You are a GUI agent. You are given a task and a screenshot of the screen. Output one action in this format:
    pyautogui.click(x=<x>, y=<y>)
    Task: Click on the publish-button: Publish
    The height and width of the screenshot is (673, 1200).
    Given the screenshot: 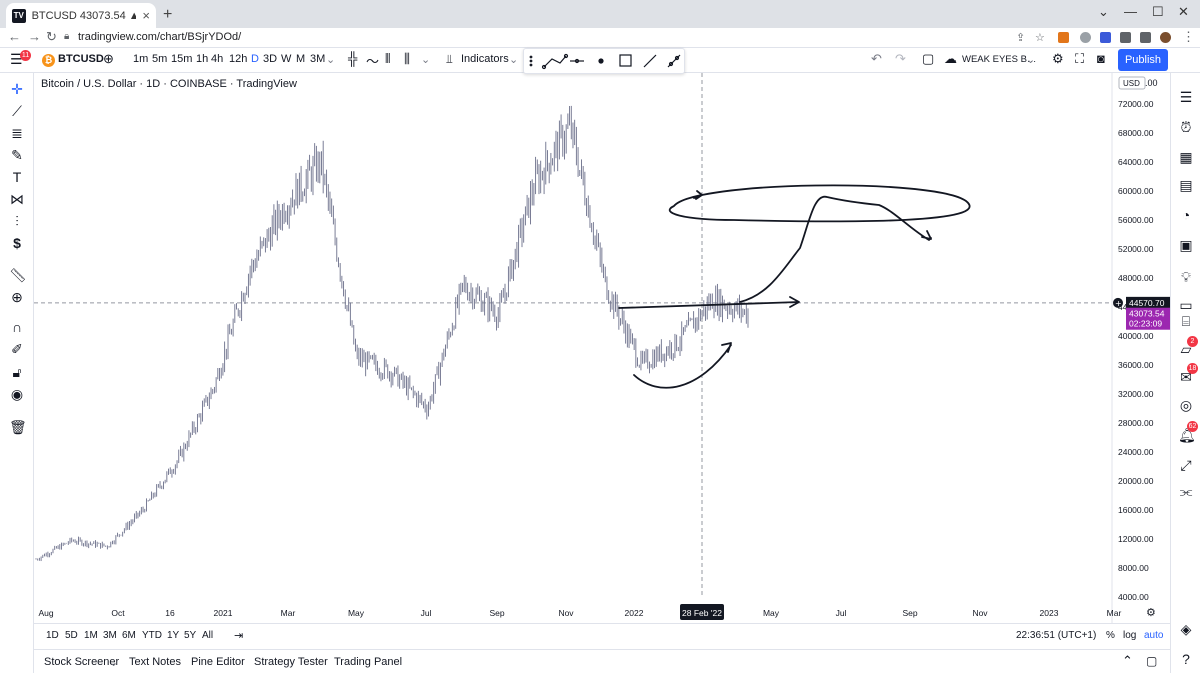 What is the action you would take?
    pyautogui.click(x=1143, y=60)
    